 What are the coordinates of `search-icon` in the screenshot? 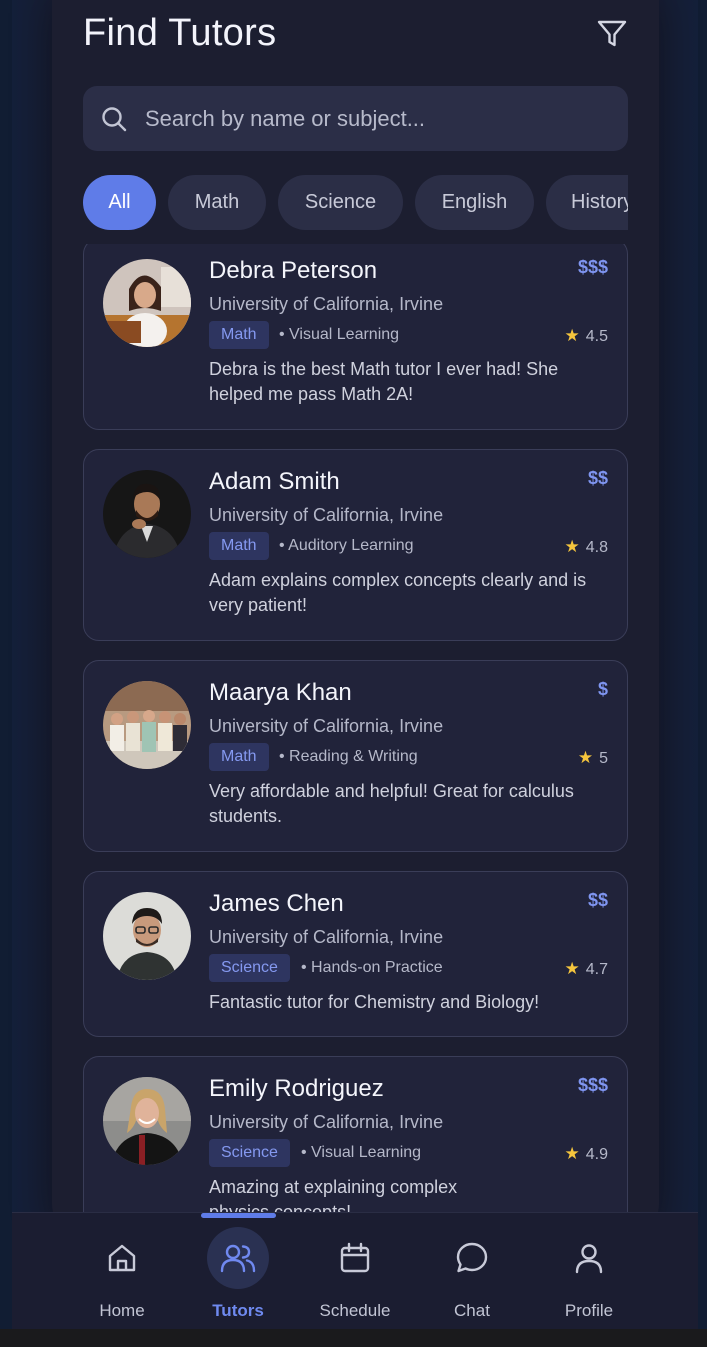 It's located at (114, 119).